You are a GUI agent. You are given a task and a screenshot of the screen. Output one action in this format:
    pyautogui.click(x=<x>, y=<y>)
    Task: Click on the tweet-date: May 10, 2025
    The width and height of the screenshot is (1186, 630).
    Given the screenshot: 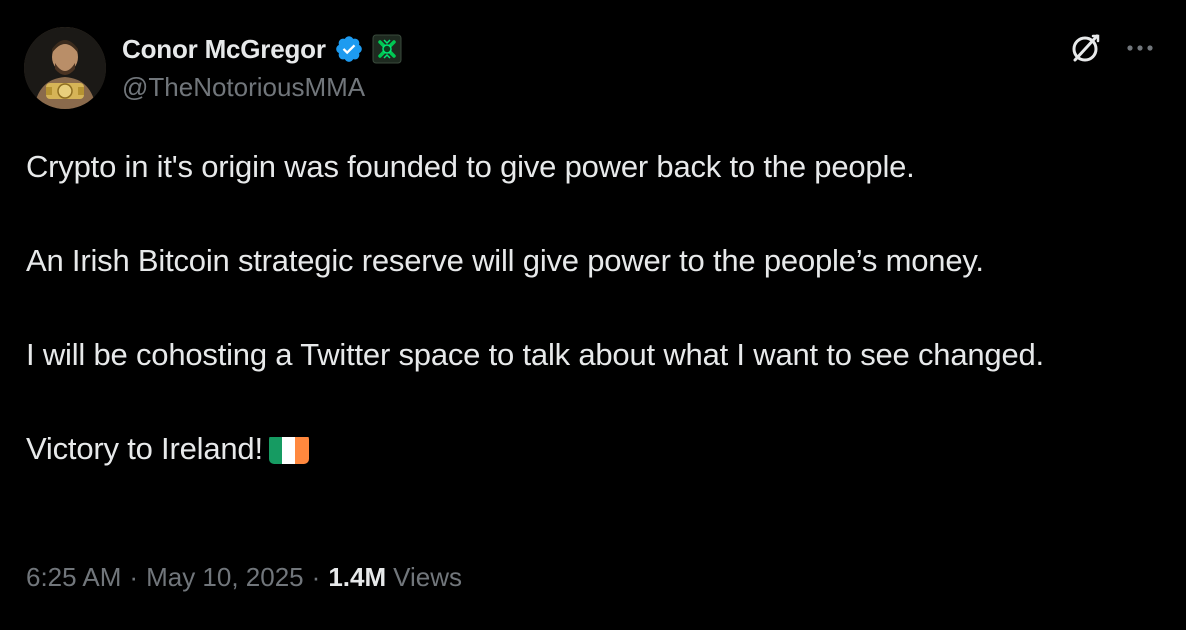 What is the action you would take?
    pyautogui.click(x=225, y=577)
    